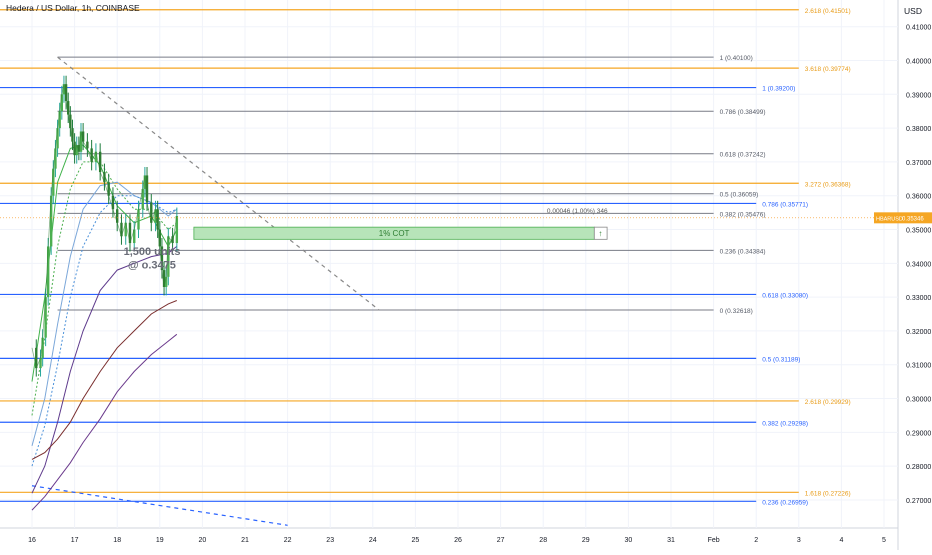 The height and width of the screenshot is (555, 932). I want to click on blue-level-label: 0.618 (0.33080), so click(785, 295).